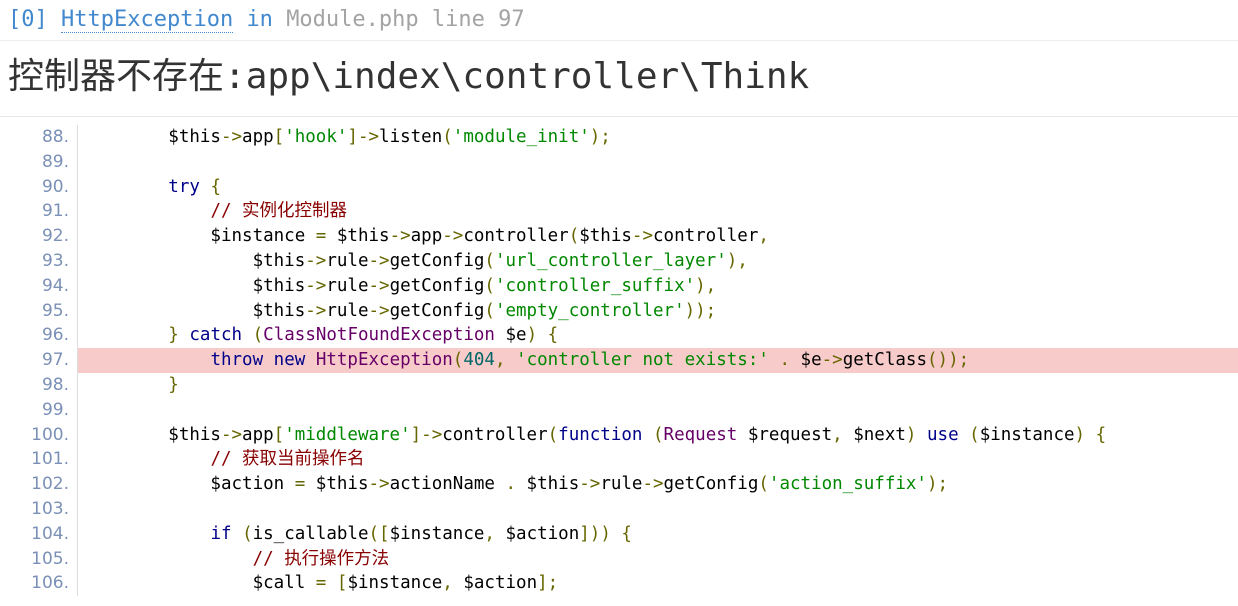 The width and height of the screenshot is (1238, 606). Describe the element at coordinates (337, 558) in the screenshot. I see `code-token-com-cjk: 执行操作方法` at that location.